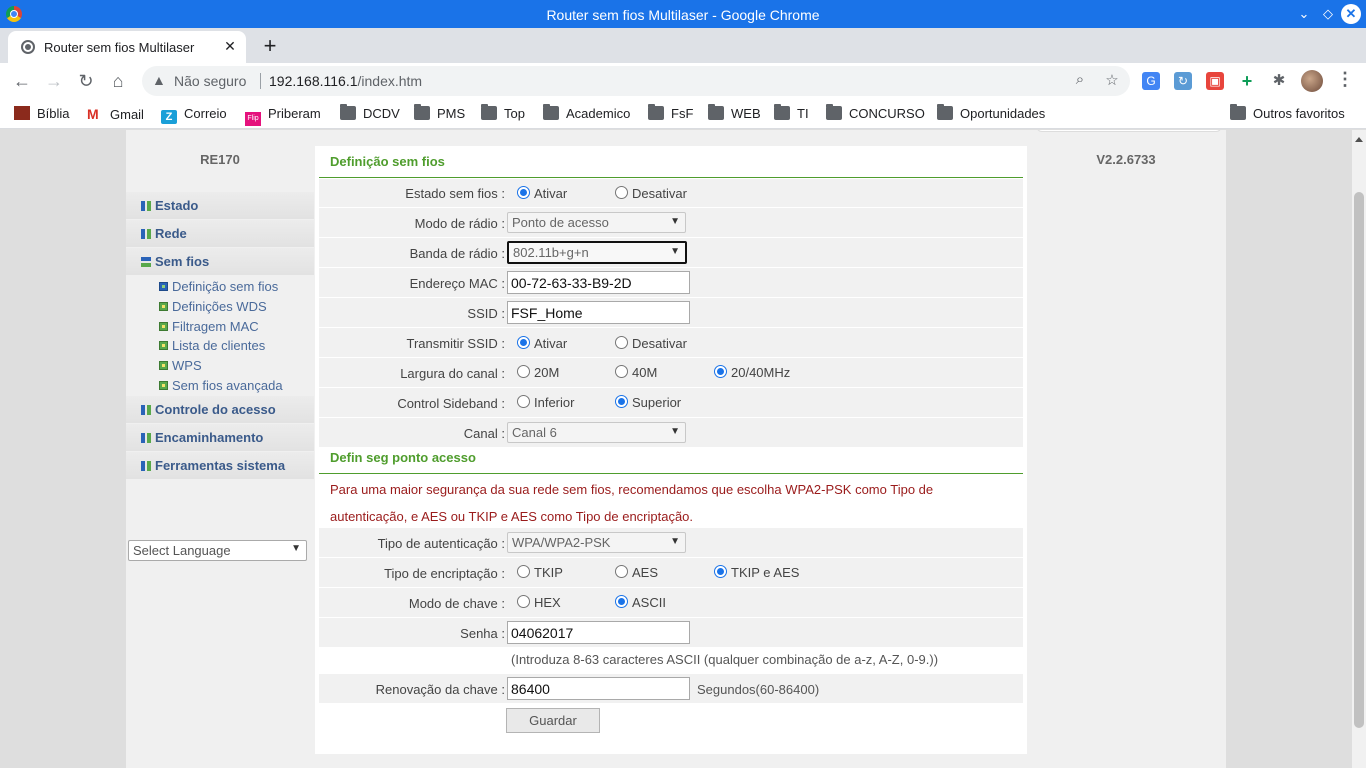  Describe the element at coordinates (1080, 79) in the screenshot. I see `zoom-icon: ⌕` at that location.